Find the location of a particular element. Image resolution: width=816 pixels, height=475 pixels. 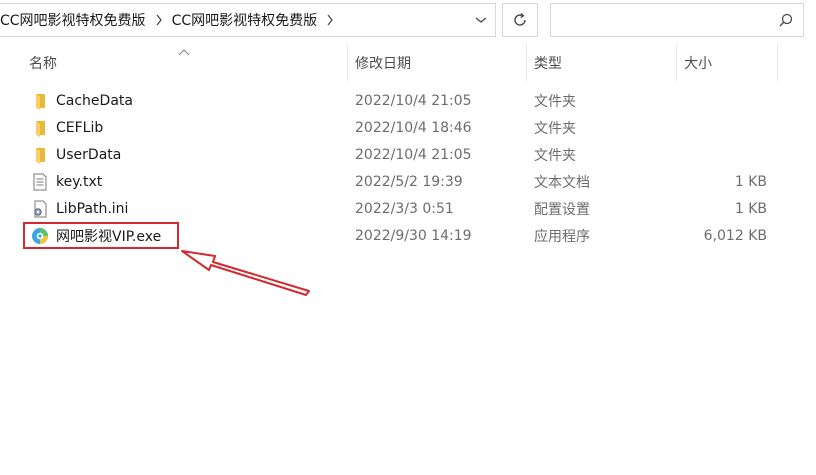

address-bar: CC网吧影视特权免费版 CC网吧影视特权免费版 is located at coordinates (248, 20).